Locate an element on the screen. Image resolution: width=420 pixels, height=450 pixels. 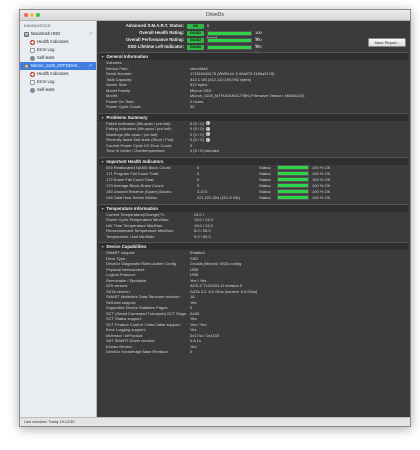
info-value: 30 is located at coordinates (192, 106).